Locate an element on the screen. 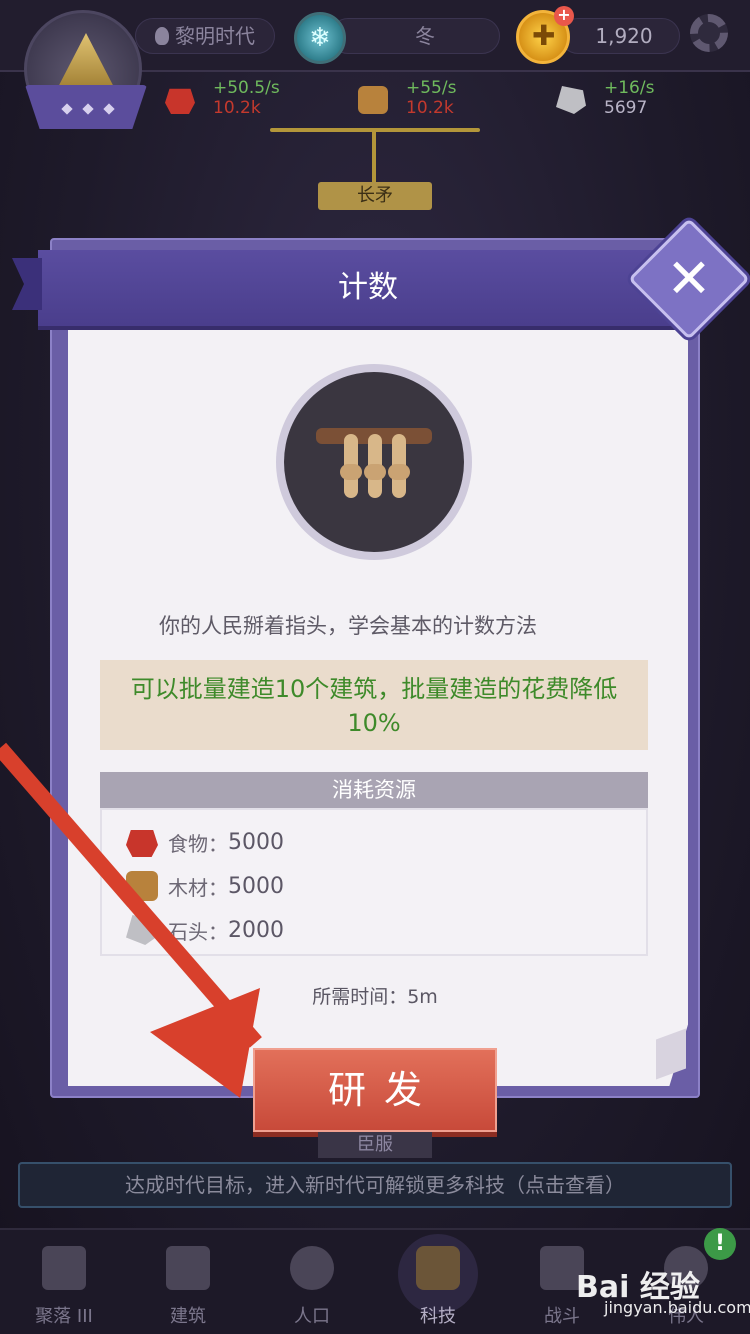  gear-icon is located at coordinates (709, 33).